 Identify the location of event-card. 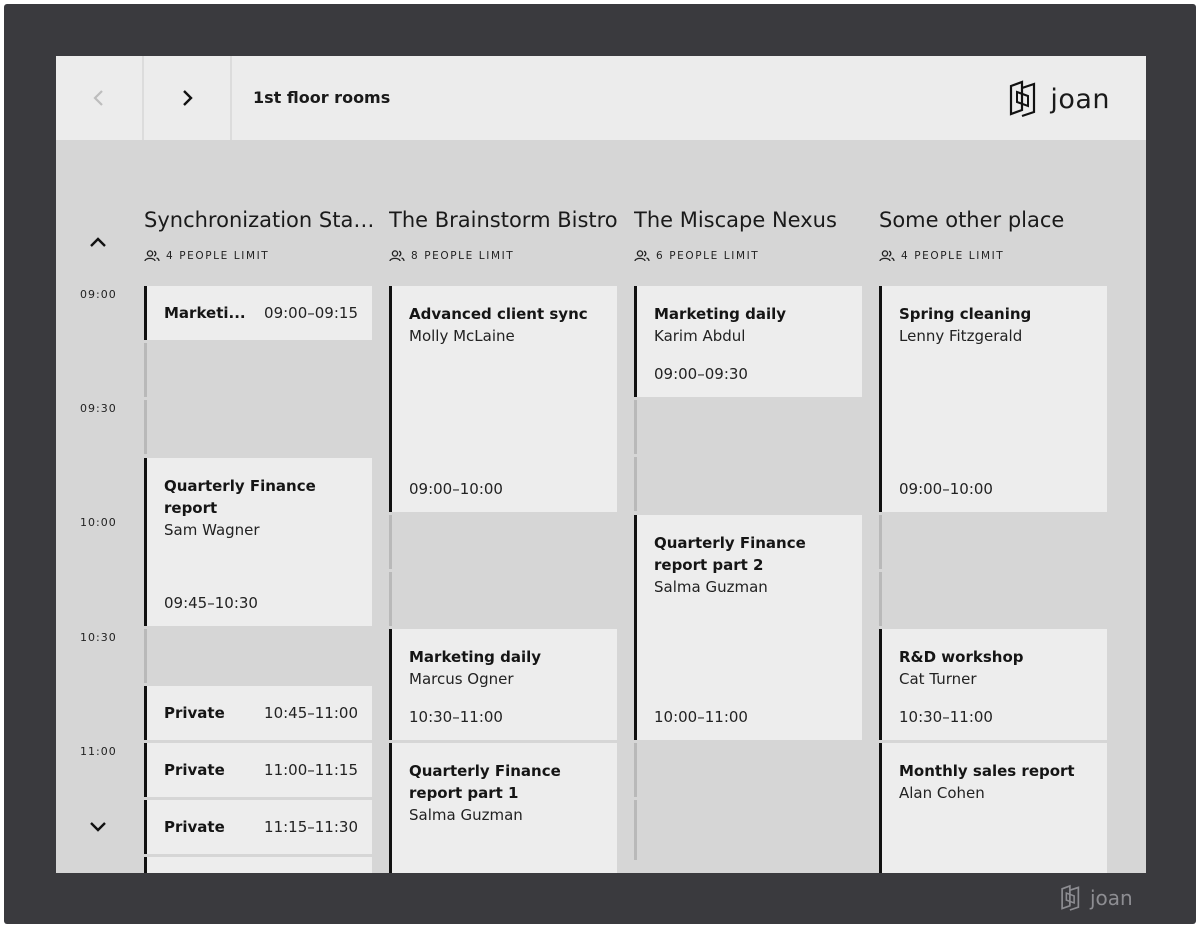
(258, 865).